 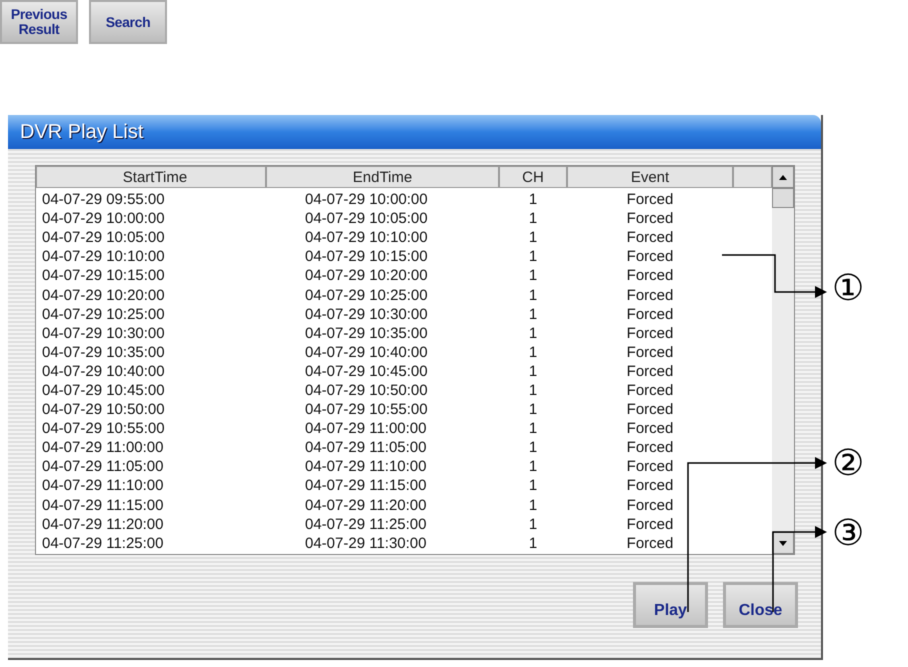 I want to click on down-arrow-icon, so click(x=783, y=543).